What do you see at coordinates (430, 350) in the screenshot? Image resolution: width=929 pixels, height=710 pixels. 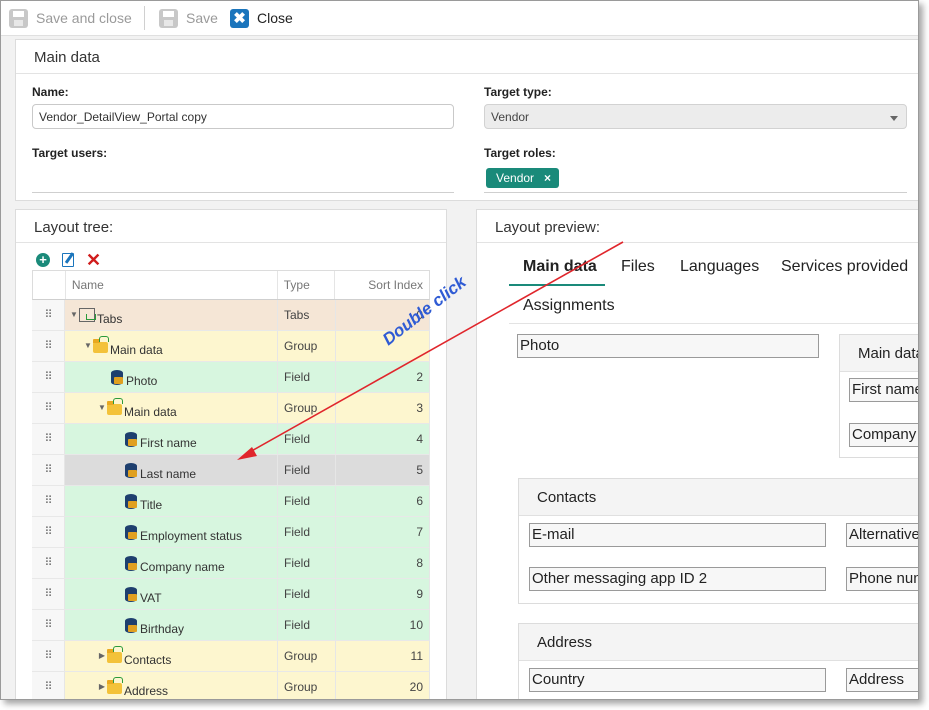 I see `annotation-arrow` at bounding box center [430, 350].